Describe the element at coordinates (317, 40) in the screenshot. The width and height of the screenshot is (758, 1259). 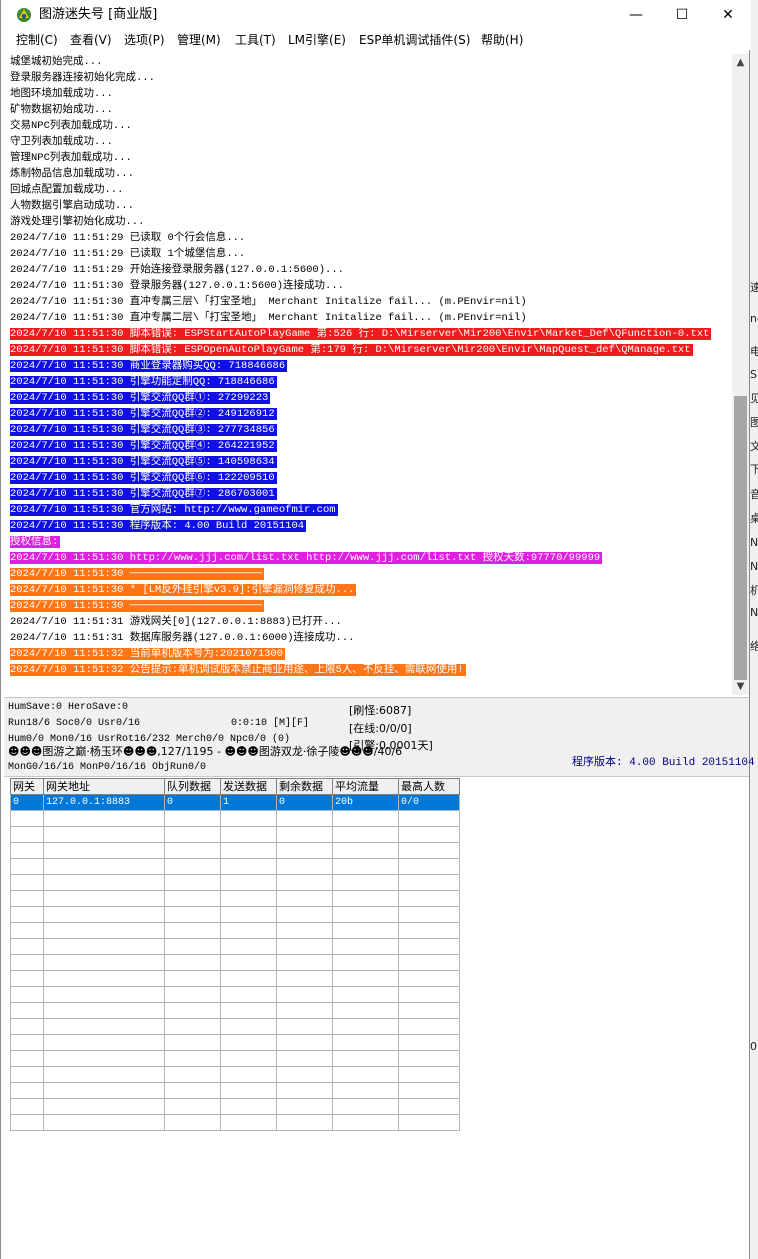
I see `menu-lm-engine: LM引擎(E)` at that location.